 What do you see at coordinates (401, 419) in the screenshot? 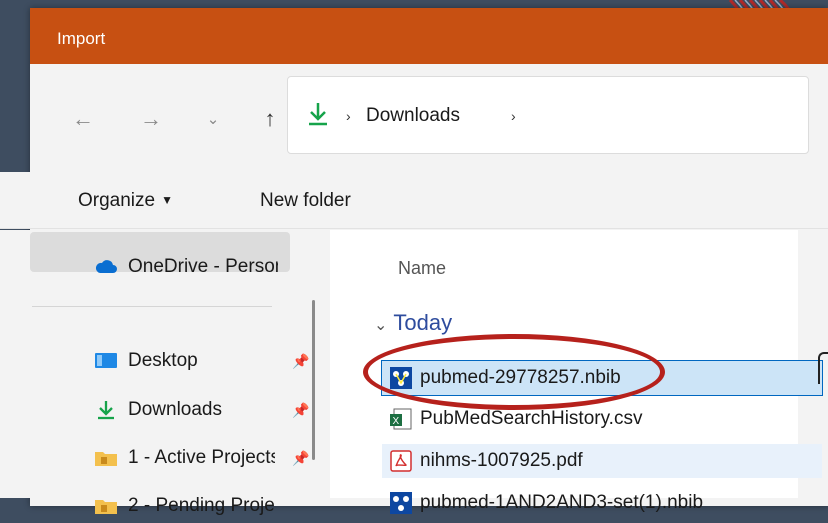
I see `excel-file-icon: X` at bounding box center [401, 419].